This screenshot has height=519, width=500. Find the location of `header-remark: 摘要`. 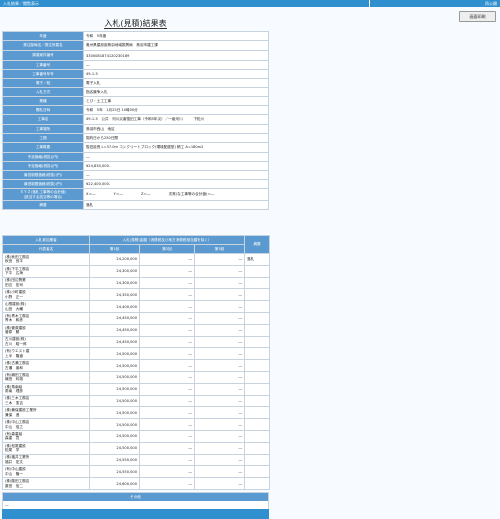

header-remark: 摘要 is located at coordinates (257, 244).